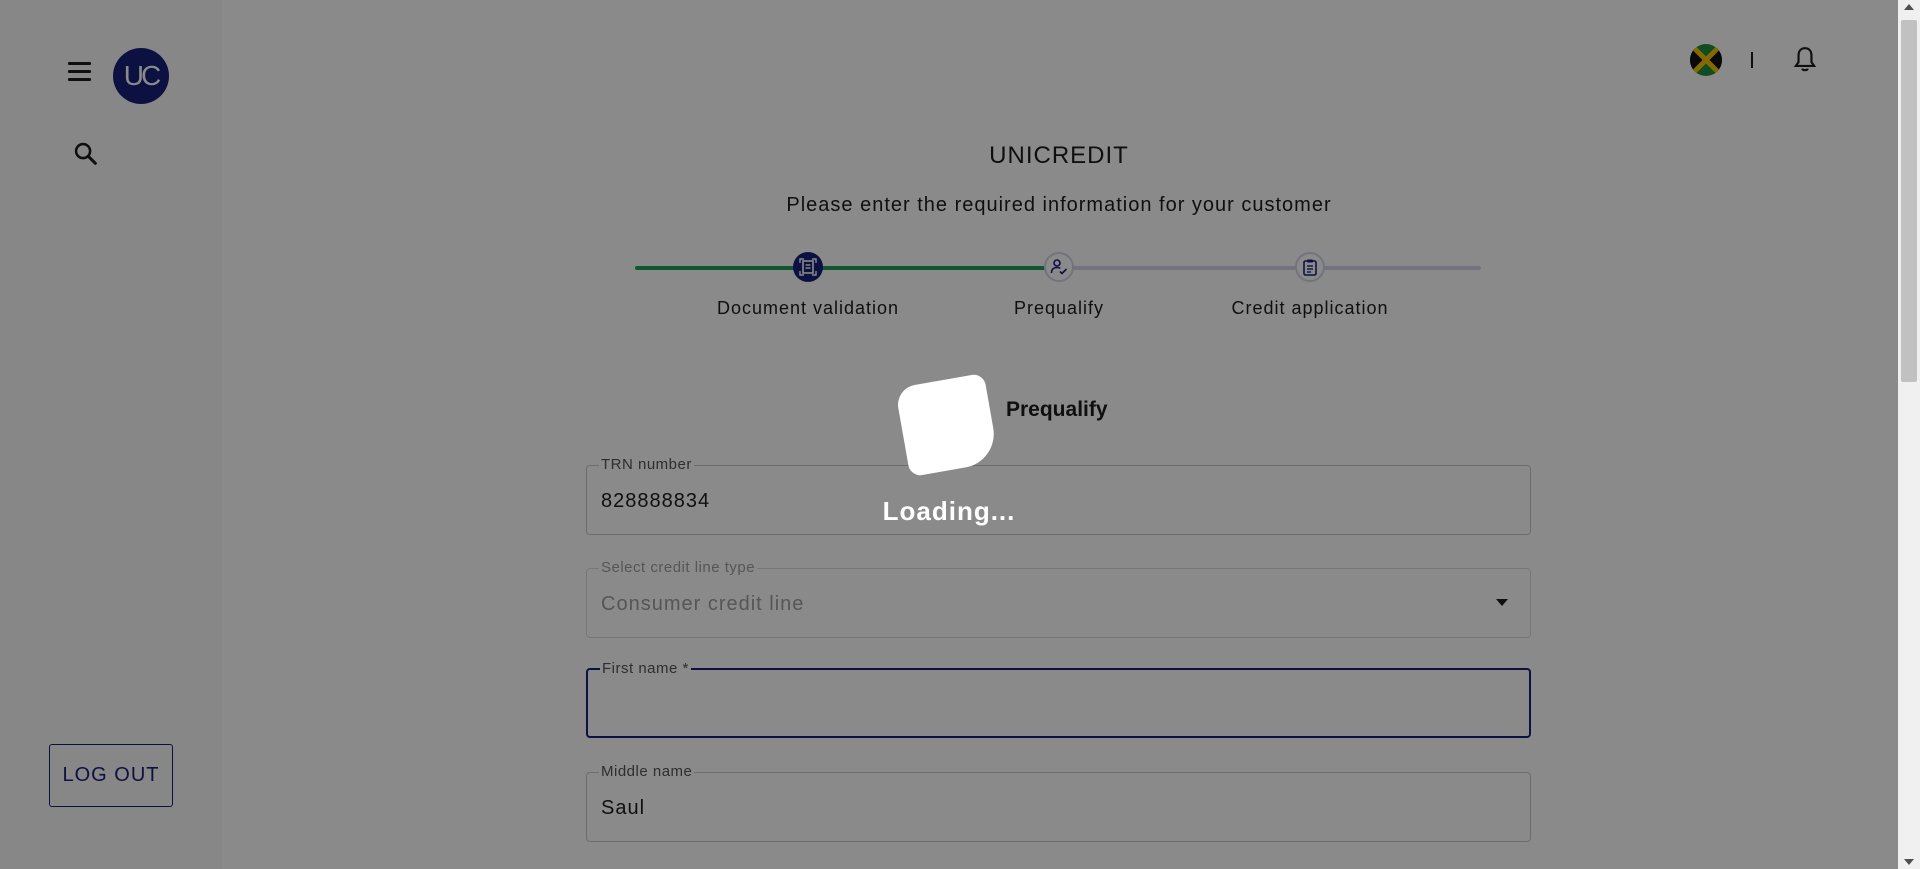  What do you see at coordinates (1909, 201) in the screenshot?
I see `scrollbar-thumb` at bounding box center [1909, 201].